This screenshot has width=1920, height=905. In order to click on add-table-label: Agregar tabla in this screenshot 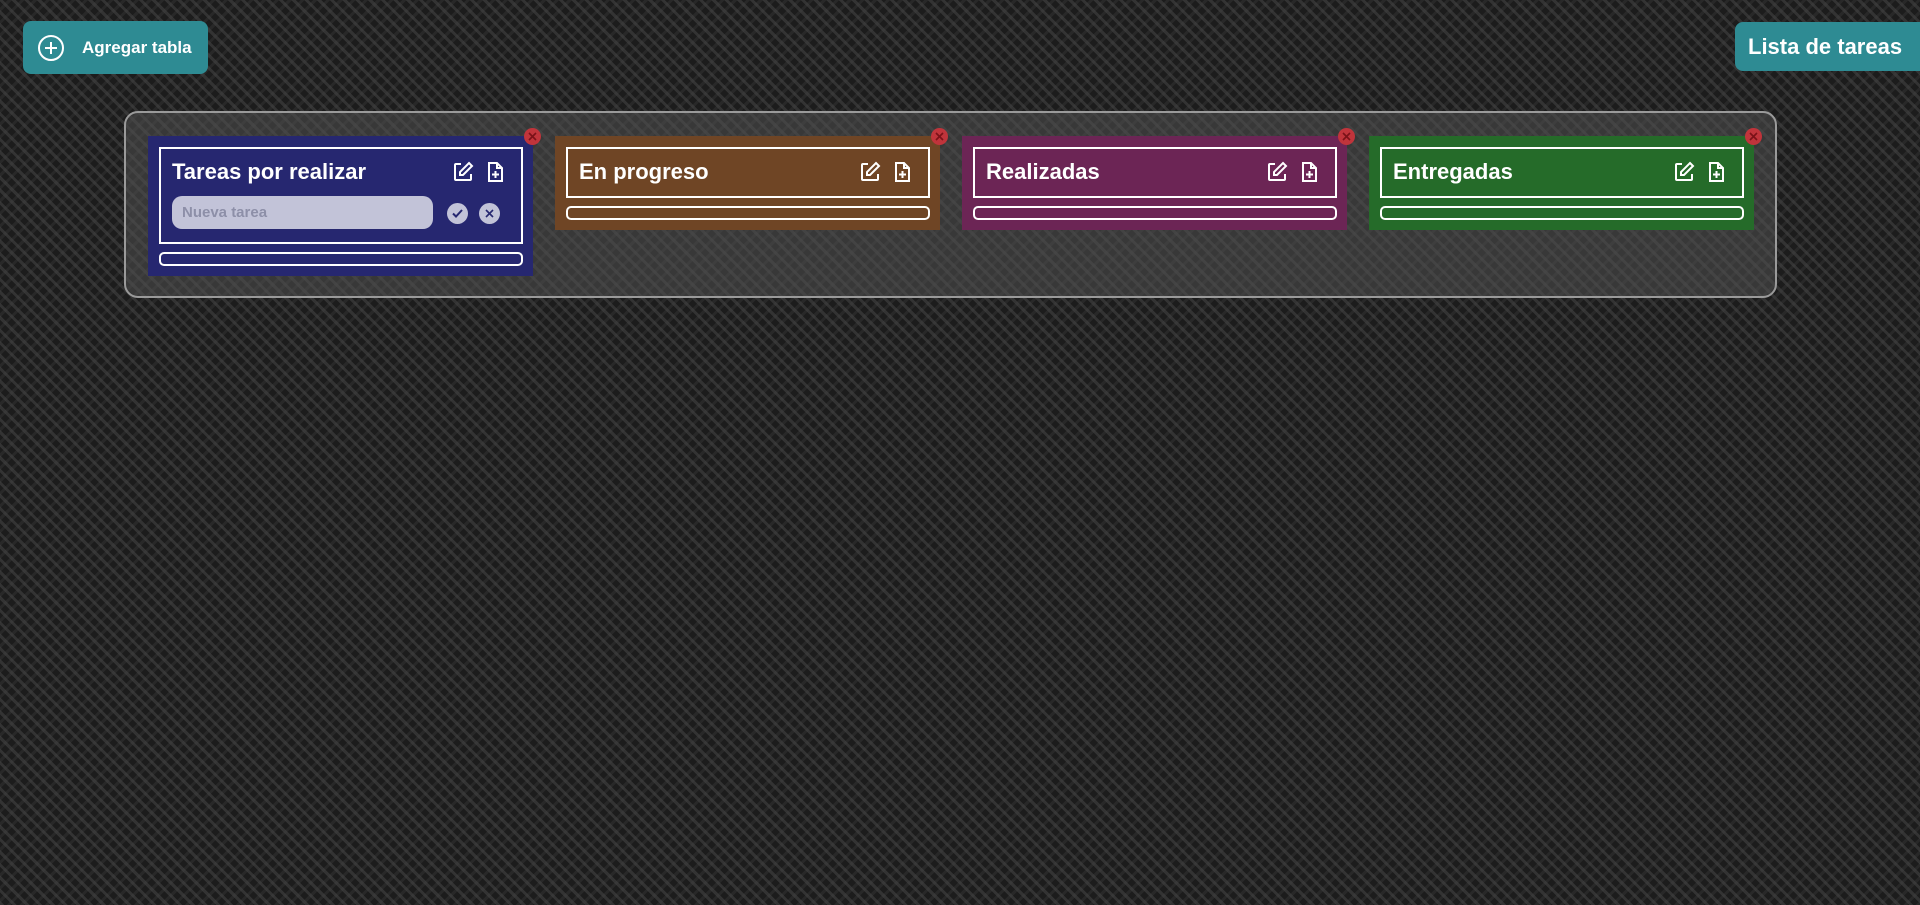, I will do `click(137, 47)`.